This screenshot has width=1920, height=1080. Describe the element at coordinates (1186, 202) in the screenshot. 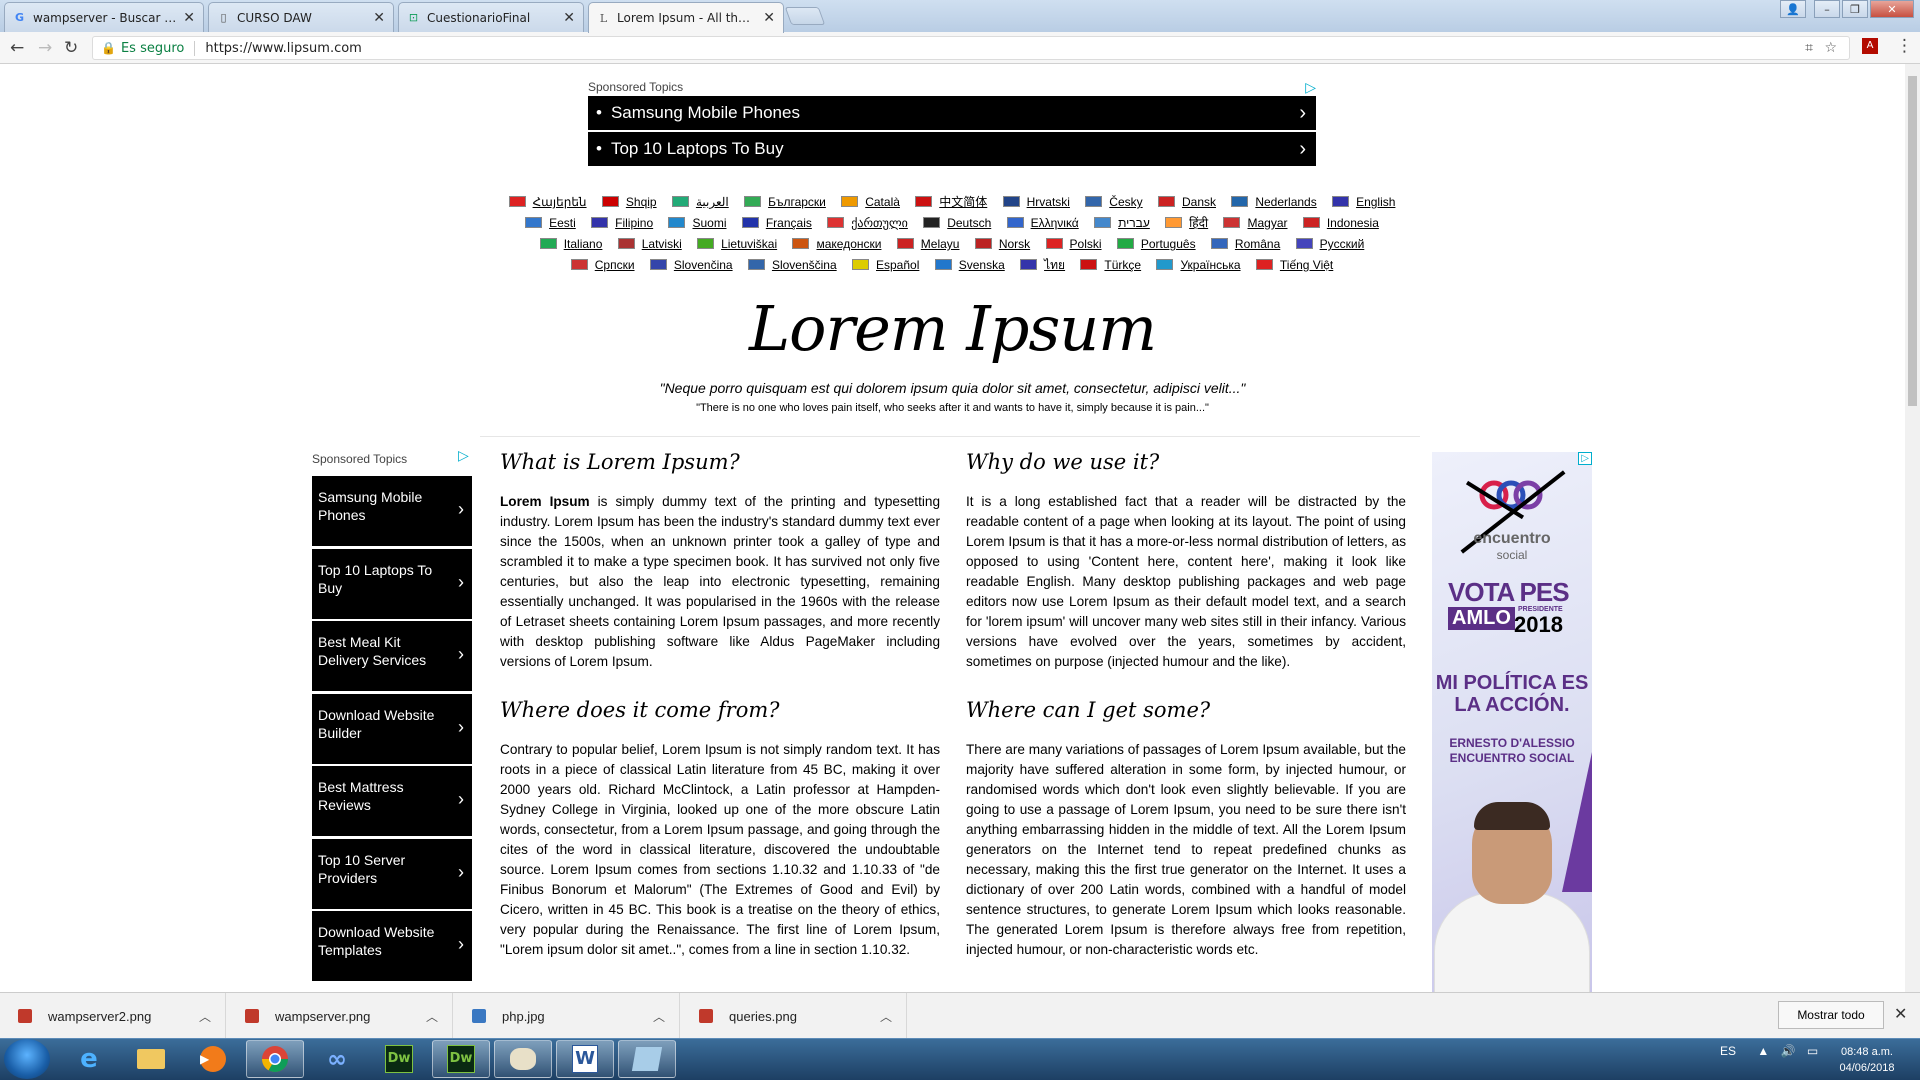

I see `language-link: Dansk` at that location.